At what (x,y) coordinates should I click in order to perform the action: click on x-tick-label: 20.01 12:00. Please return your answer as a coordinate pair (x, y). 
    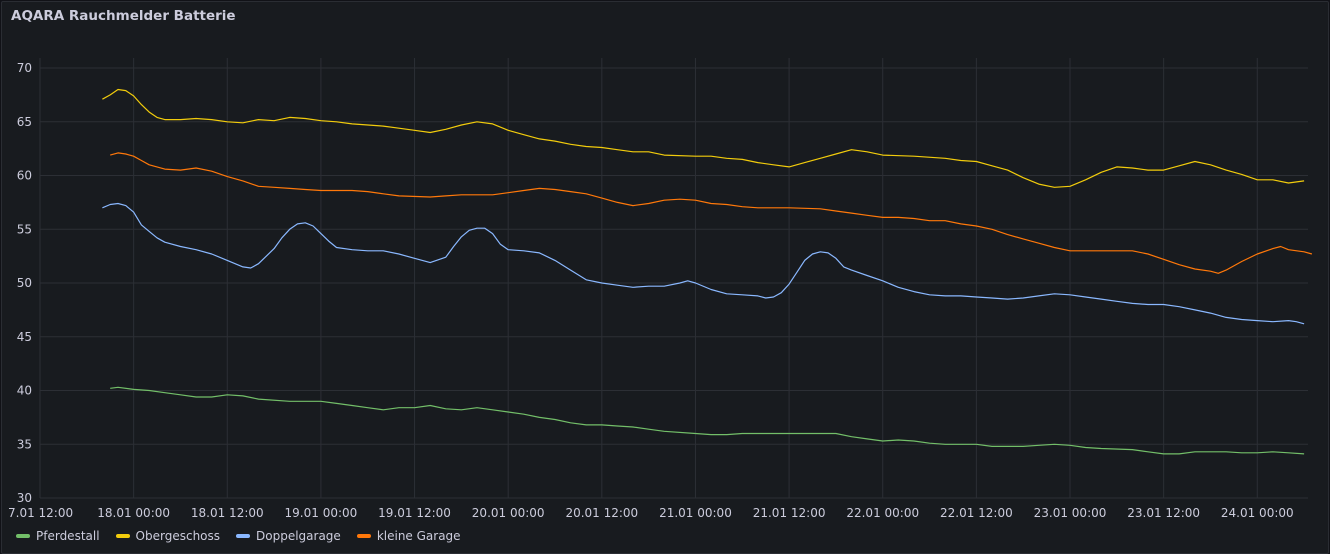
    Looking at the image, I should click on (601, 513).